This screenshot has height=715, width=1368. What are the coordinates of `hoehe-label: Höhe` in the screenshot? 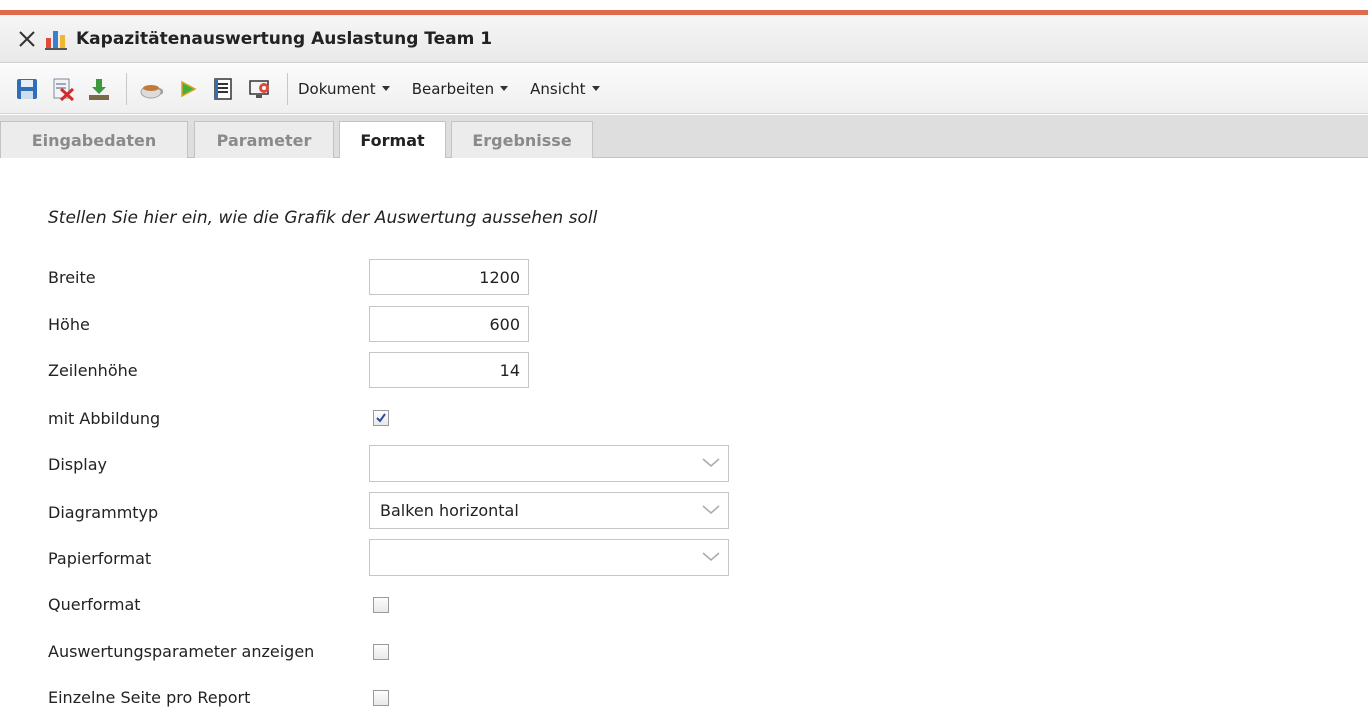 It's located at (69, 324).